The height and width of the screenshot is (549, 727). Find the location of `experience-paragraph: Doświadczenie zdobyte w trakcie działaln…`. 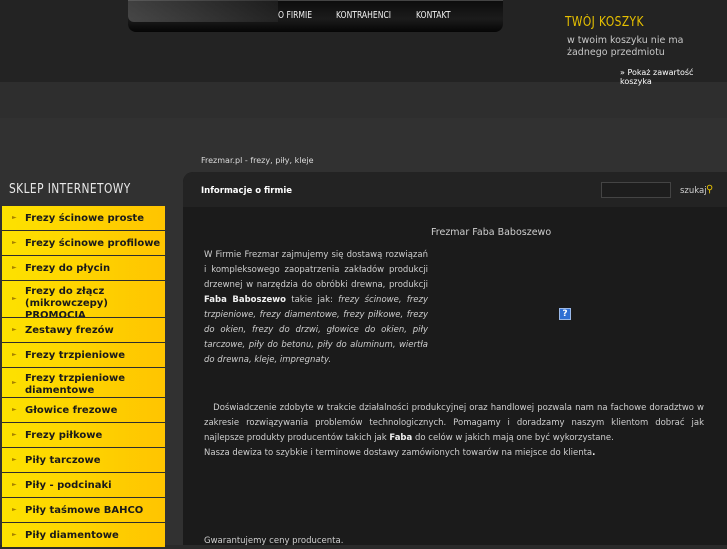

experience-paragraph: Doświadczenie zdobyte w trakcie działaln… is located at coordinates (454, 431).